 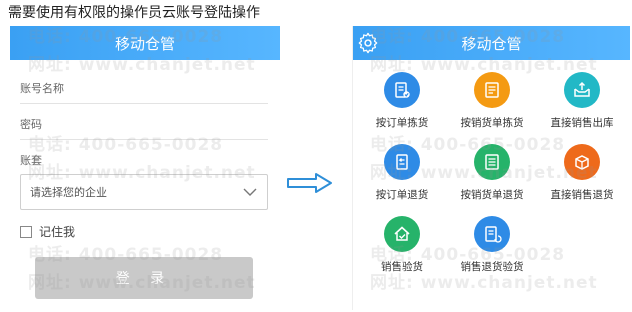 I want to click on account-name-field: 账号名称, so click(x=42, y=88).